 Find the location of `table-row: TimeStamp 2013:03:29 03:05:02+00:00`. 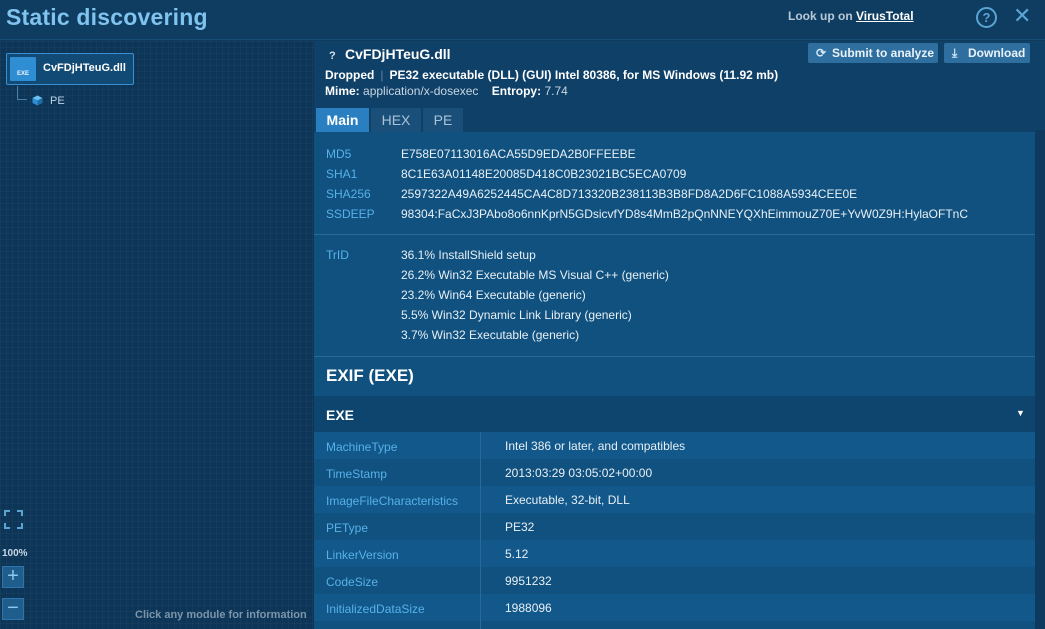

table-row: TimeStamp 2013:03:29 03:05:02+00:00 is located at coordinates (676, 472).